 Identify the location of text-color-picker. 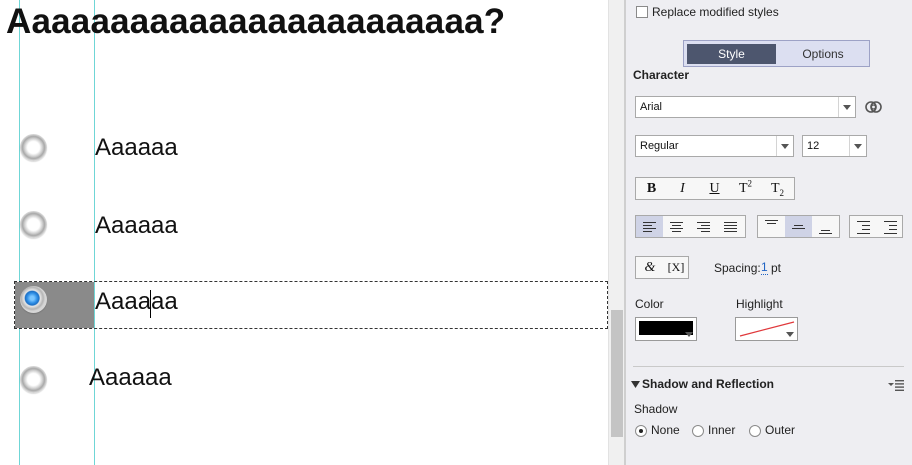
(666, 329).